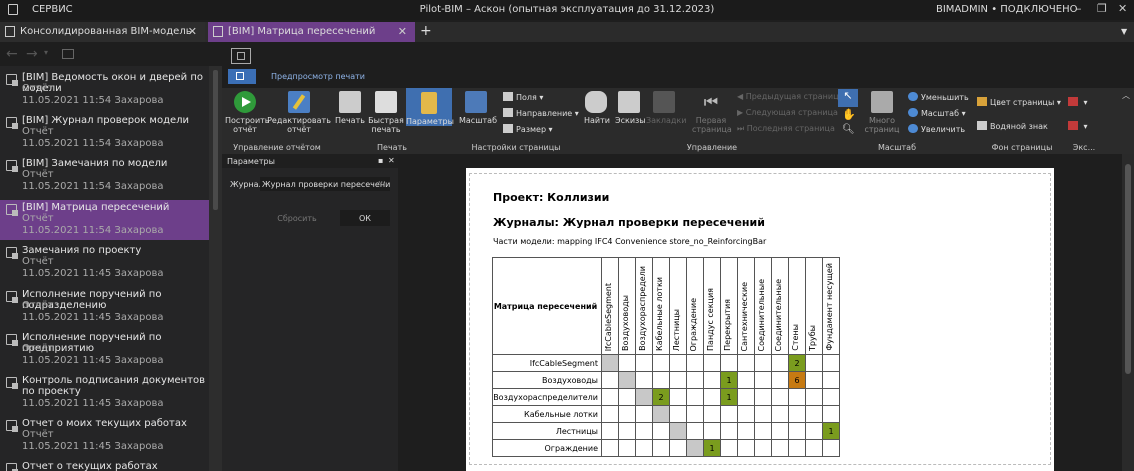 The image size is (1134, 471). Describe the element at coordinates (666, 108) in the screenshot. I see `bookmarks-button: Закладки` at that location.